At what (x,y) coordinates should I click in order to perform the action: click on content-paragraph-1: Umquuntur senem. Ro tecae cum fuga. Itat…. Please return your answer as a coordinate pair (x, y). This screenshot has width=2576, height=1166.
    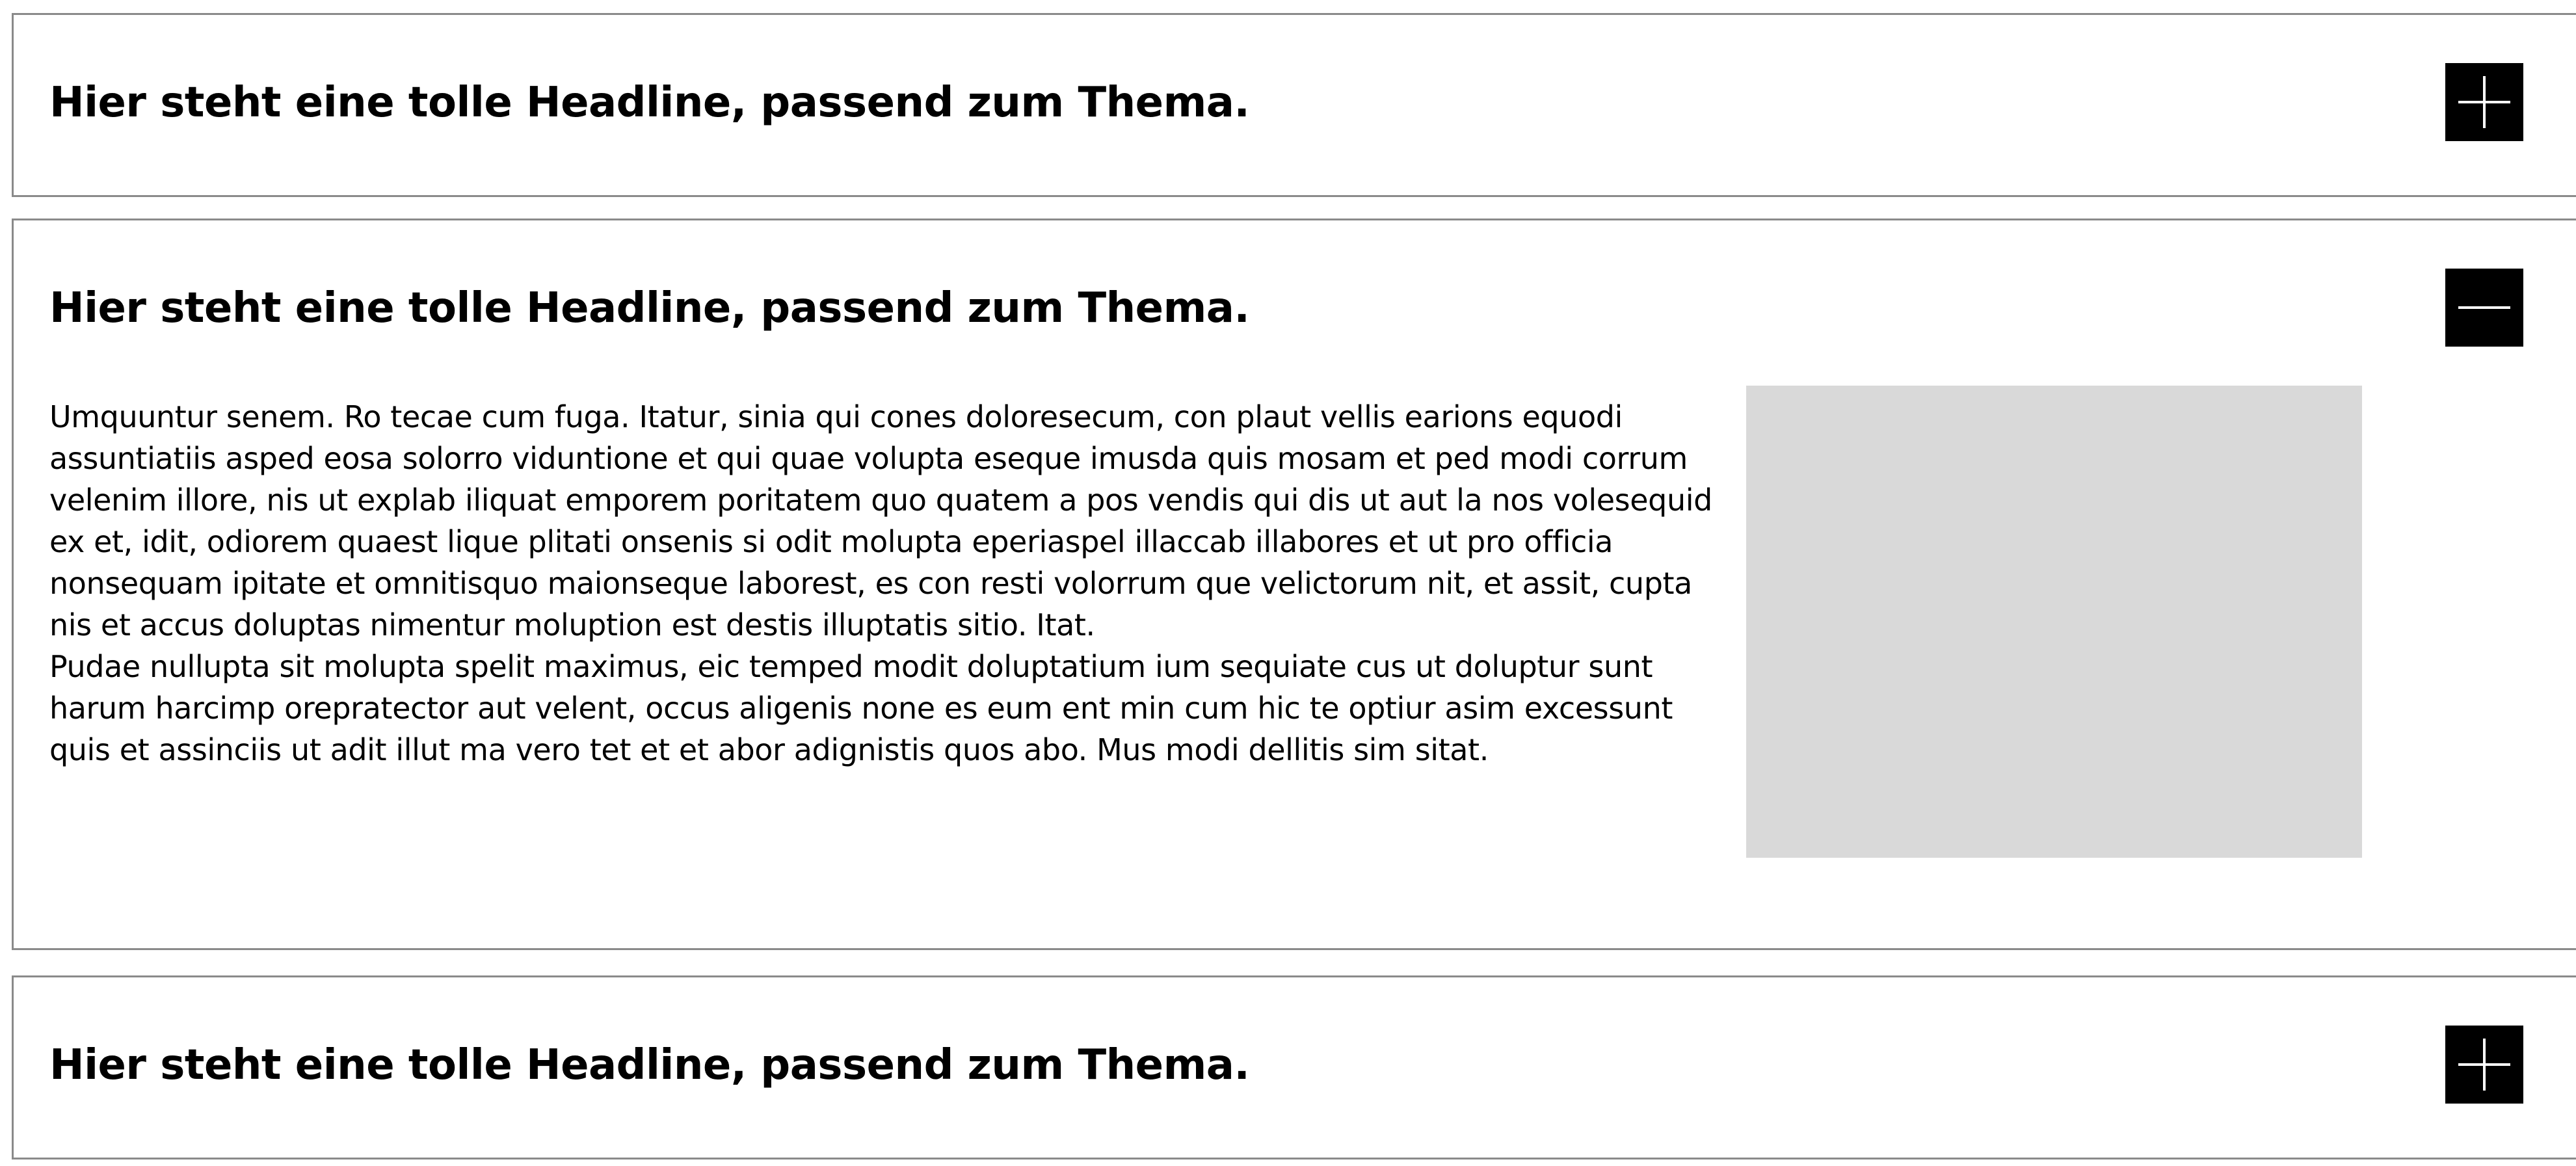
    Looking at the image, I should click on (880, 521).